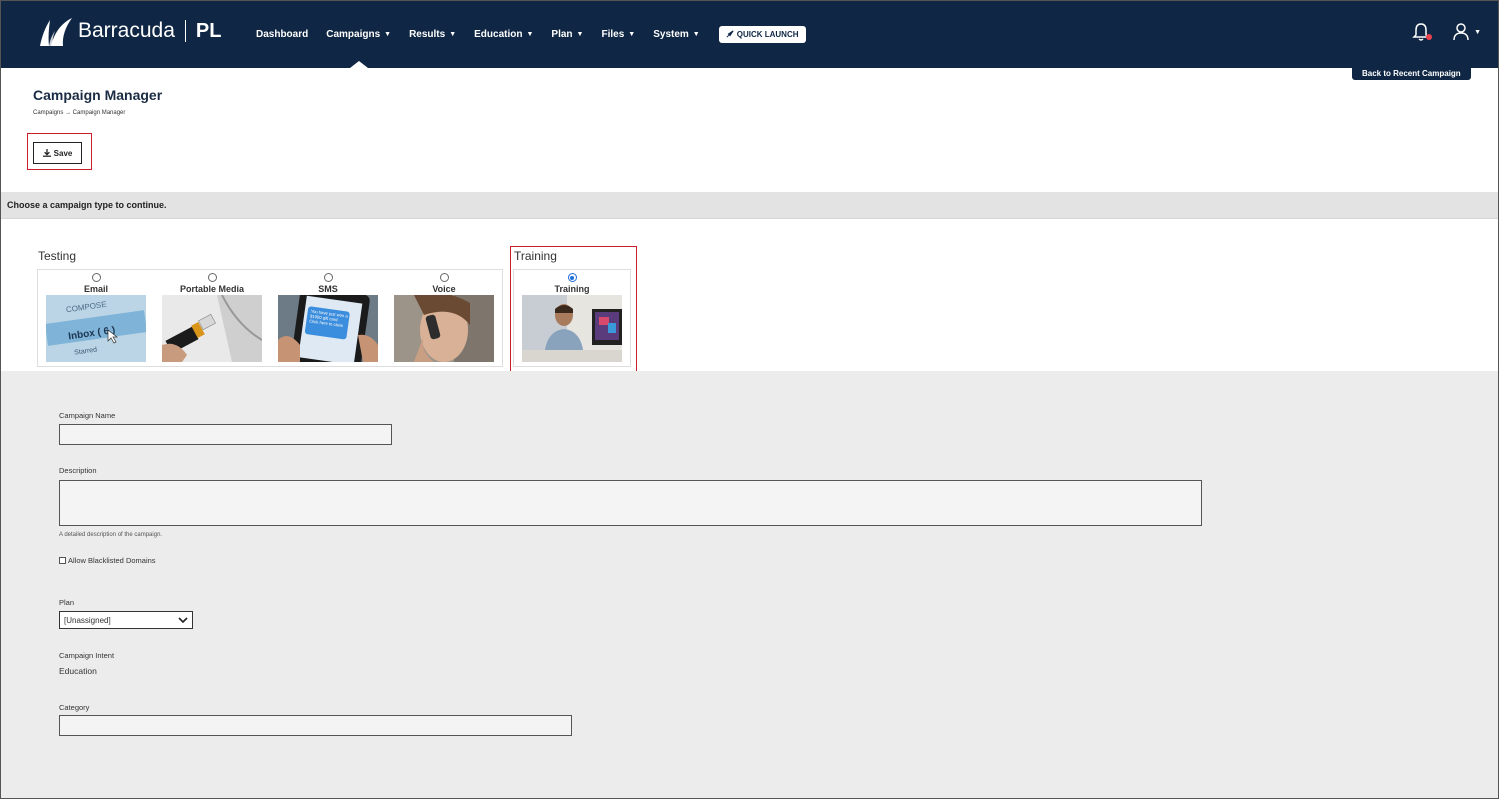 The height and width of the screenshot is (799, 1499). What do you see at coordinates (1461, 32) in the screenshot?
I see `user-icon` at bounding box center [1461, 32].